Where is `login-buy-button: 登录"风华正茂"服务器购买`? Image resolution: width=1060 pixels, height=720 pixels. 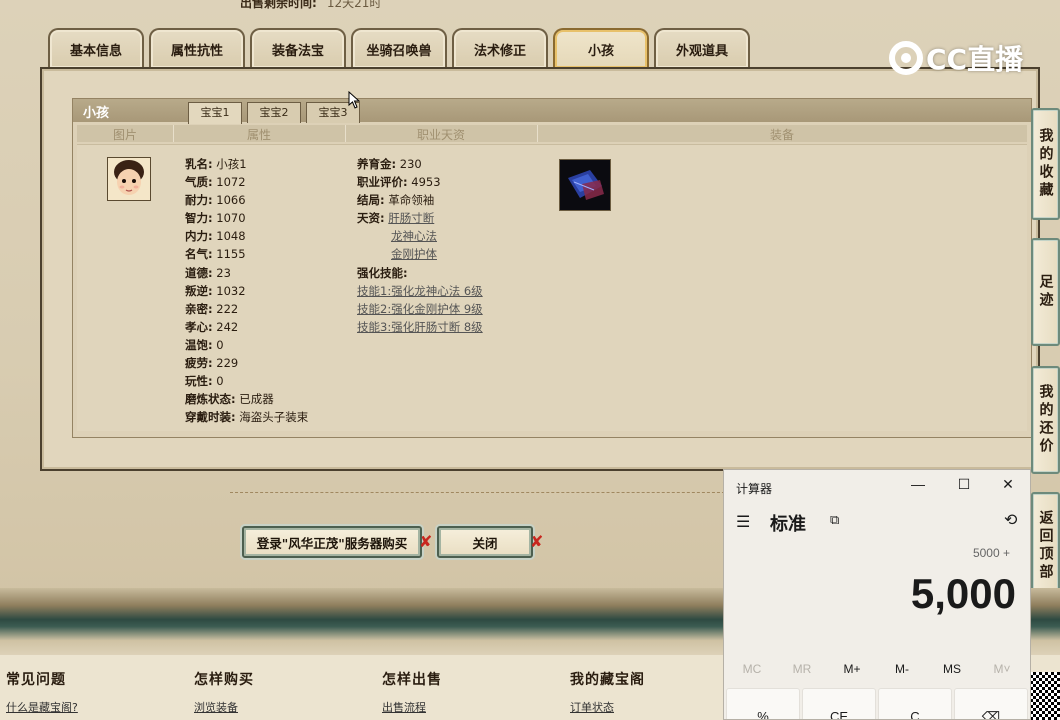 login-buy-button: 登录"风华正茂"服务器购买 is located at coordinates (332, 542).